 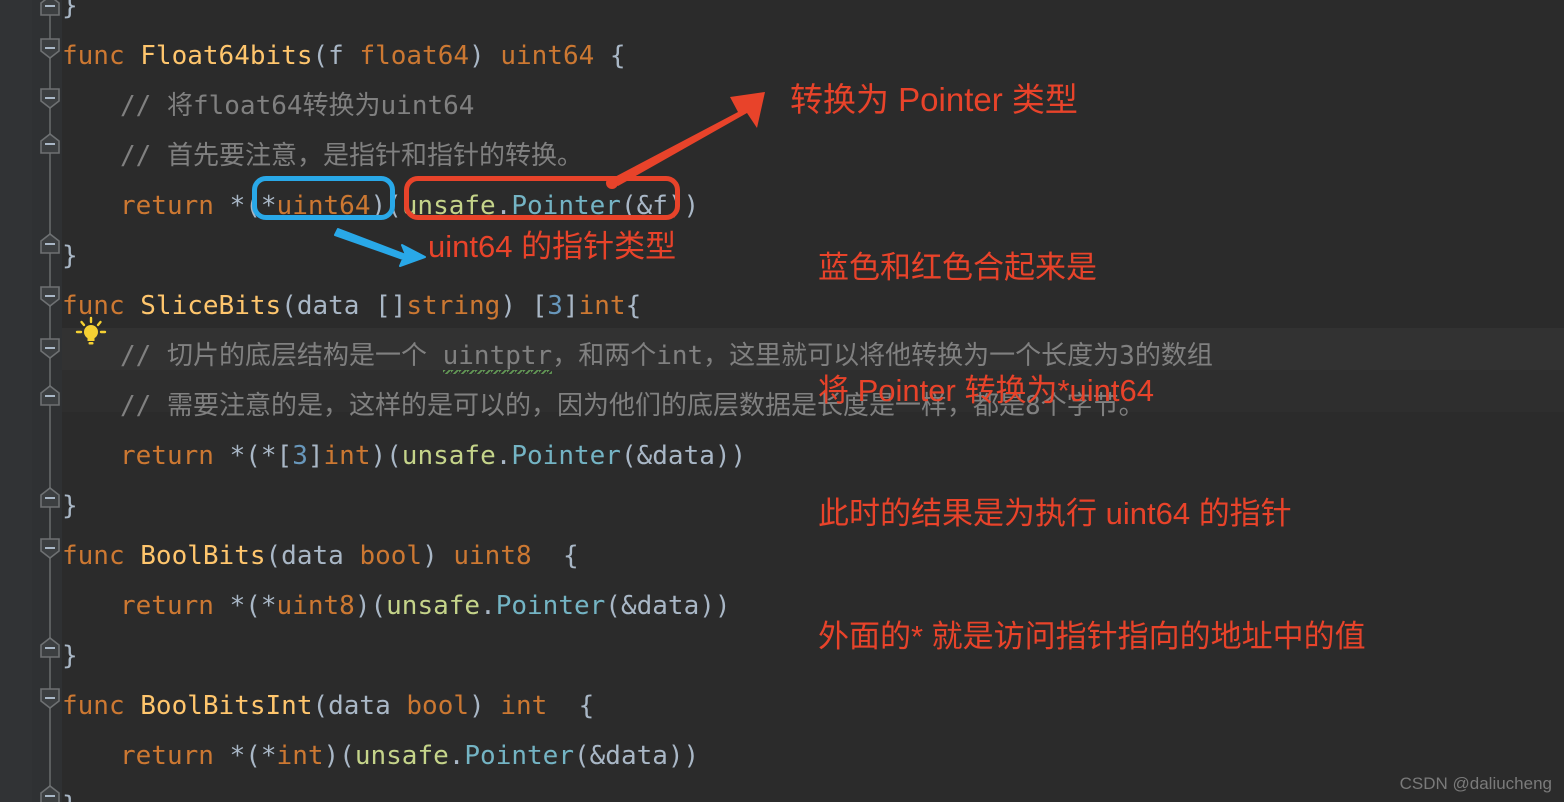 I want to click on code-token: // 首先要注意，是指针和指针的转换。, so click(x=351, y=156).